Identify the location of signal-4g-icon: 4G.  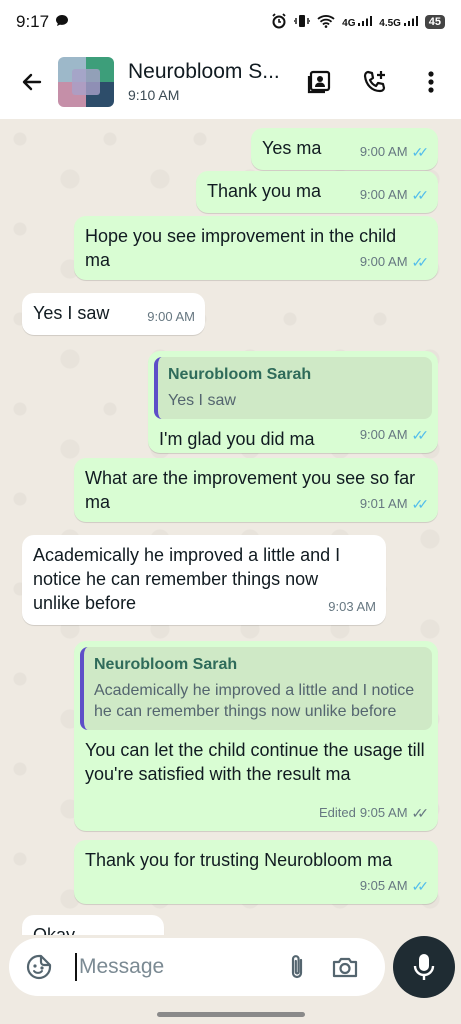
(357, 22).